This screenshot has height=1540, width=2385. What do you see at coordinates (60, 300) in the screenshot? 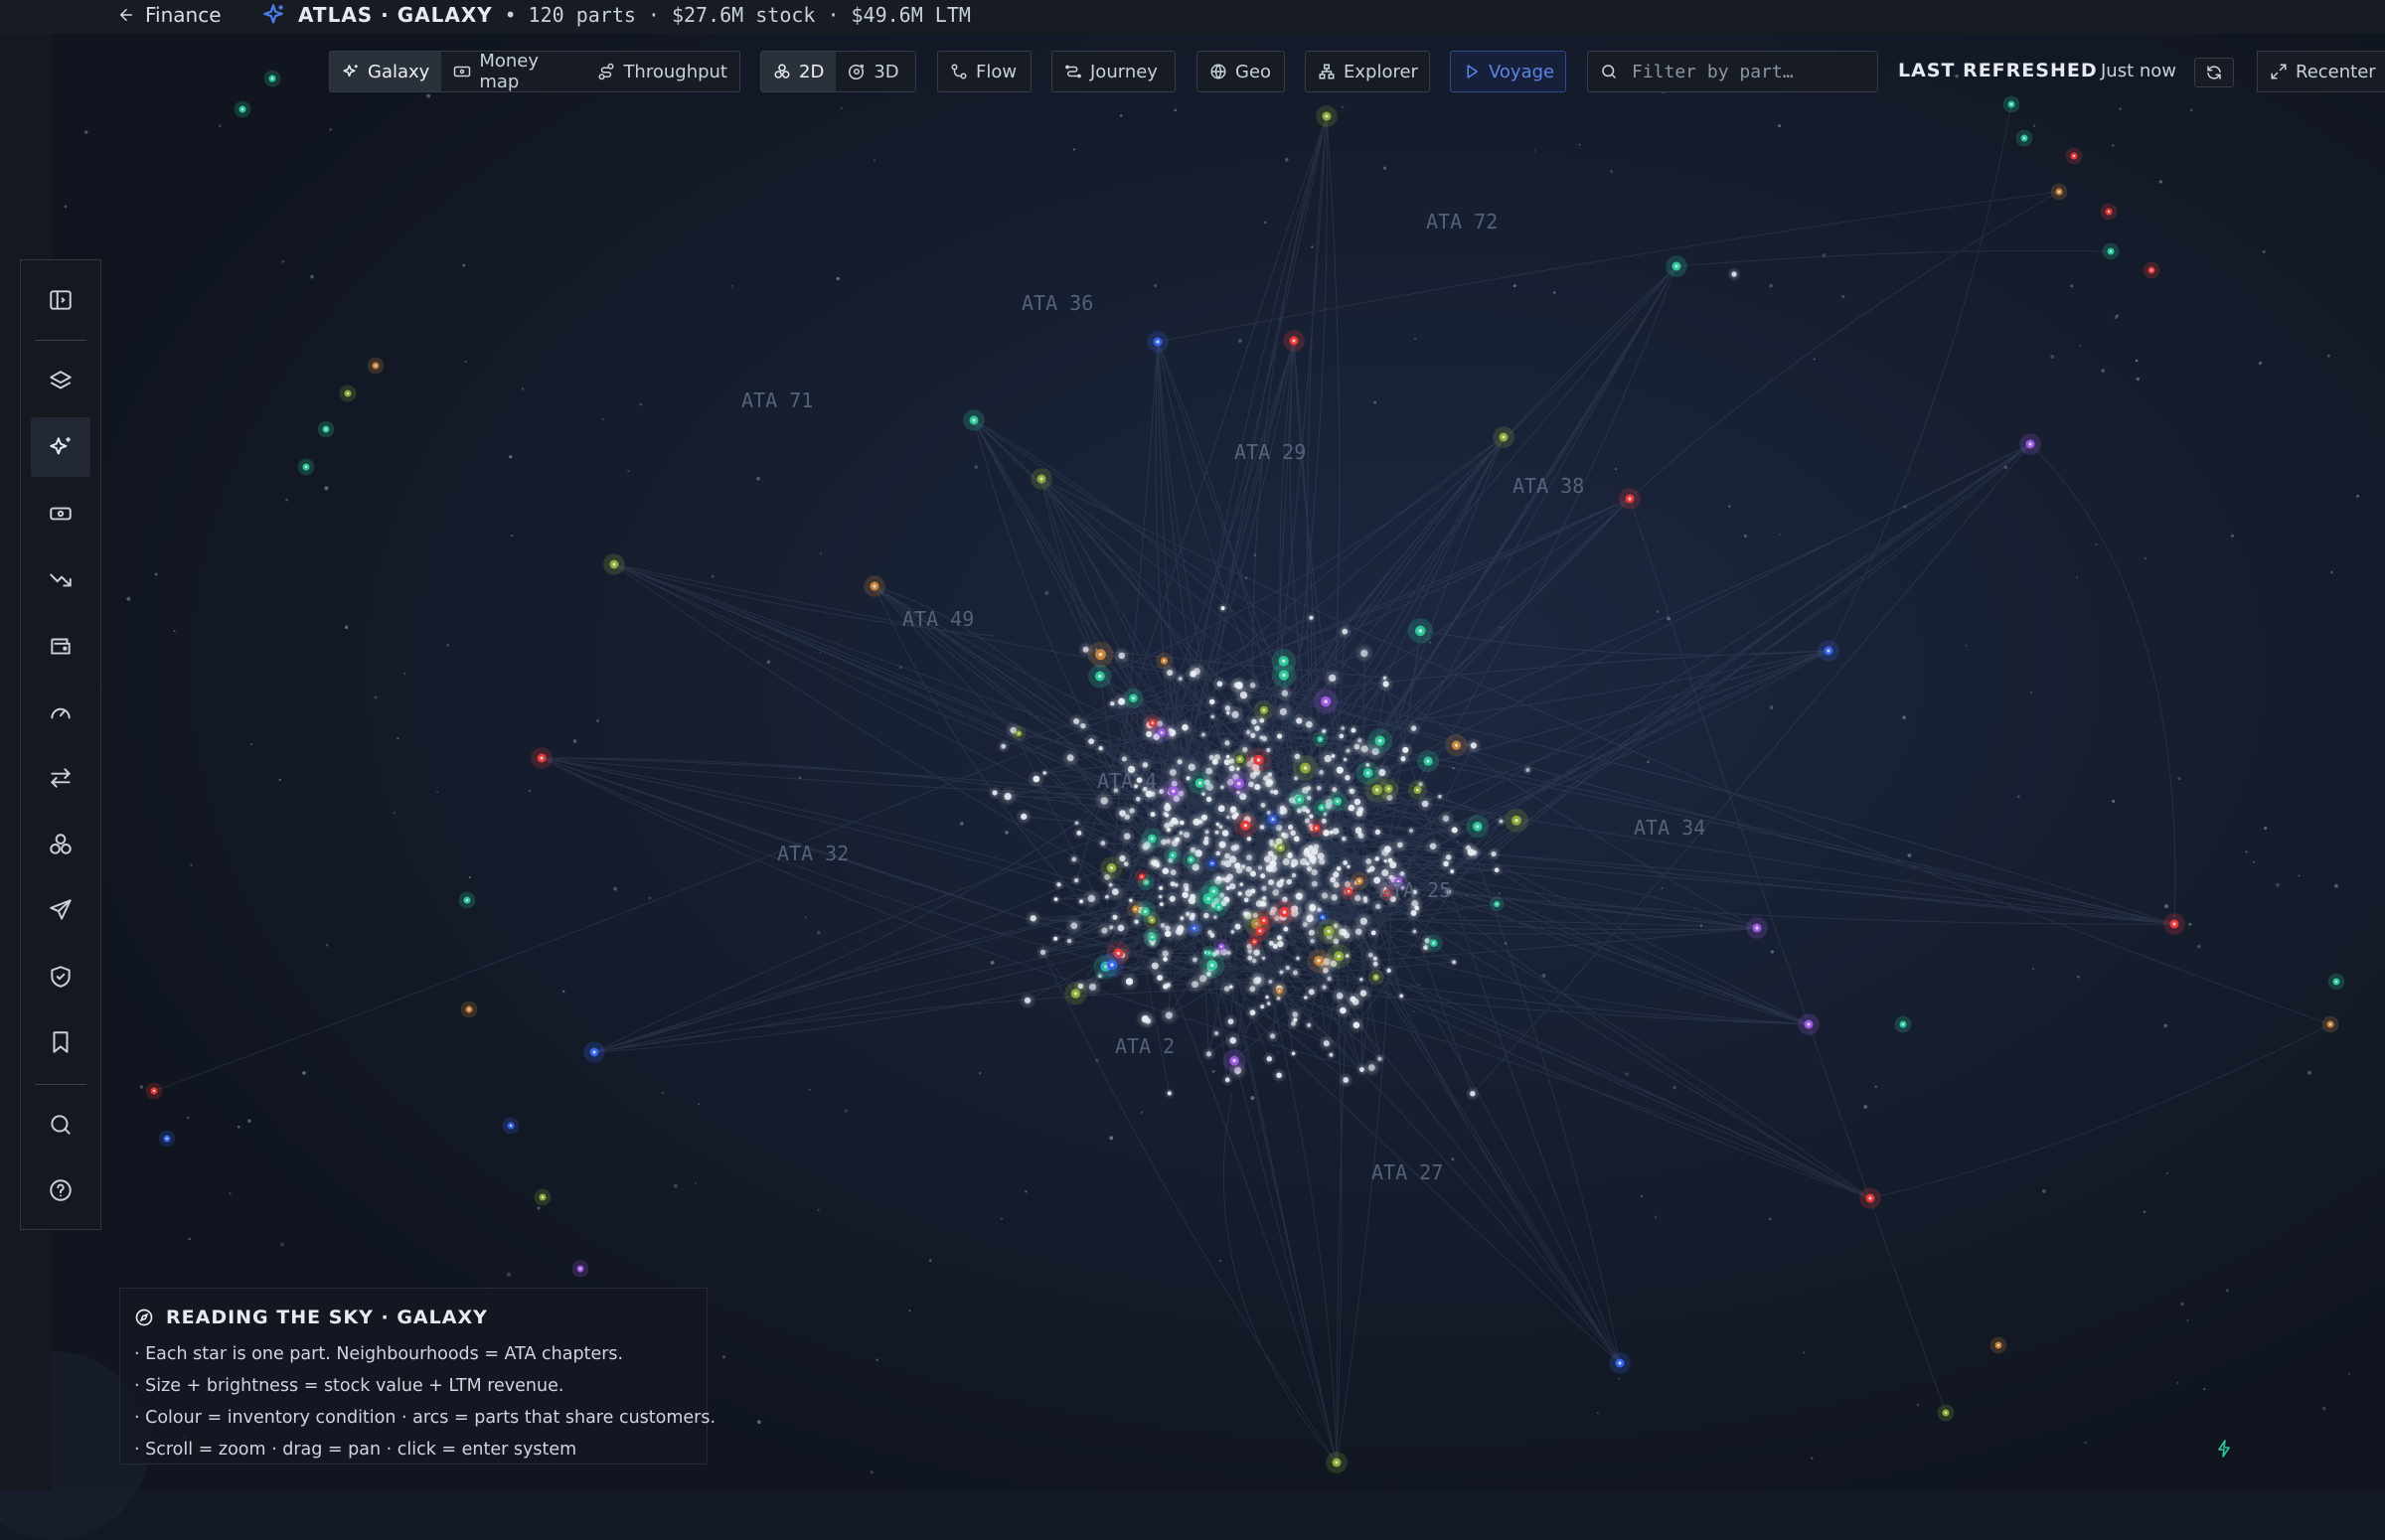
I see `sidebar-item-collapse` at bounding box center [60, 300].